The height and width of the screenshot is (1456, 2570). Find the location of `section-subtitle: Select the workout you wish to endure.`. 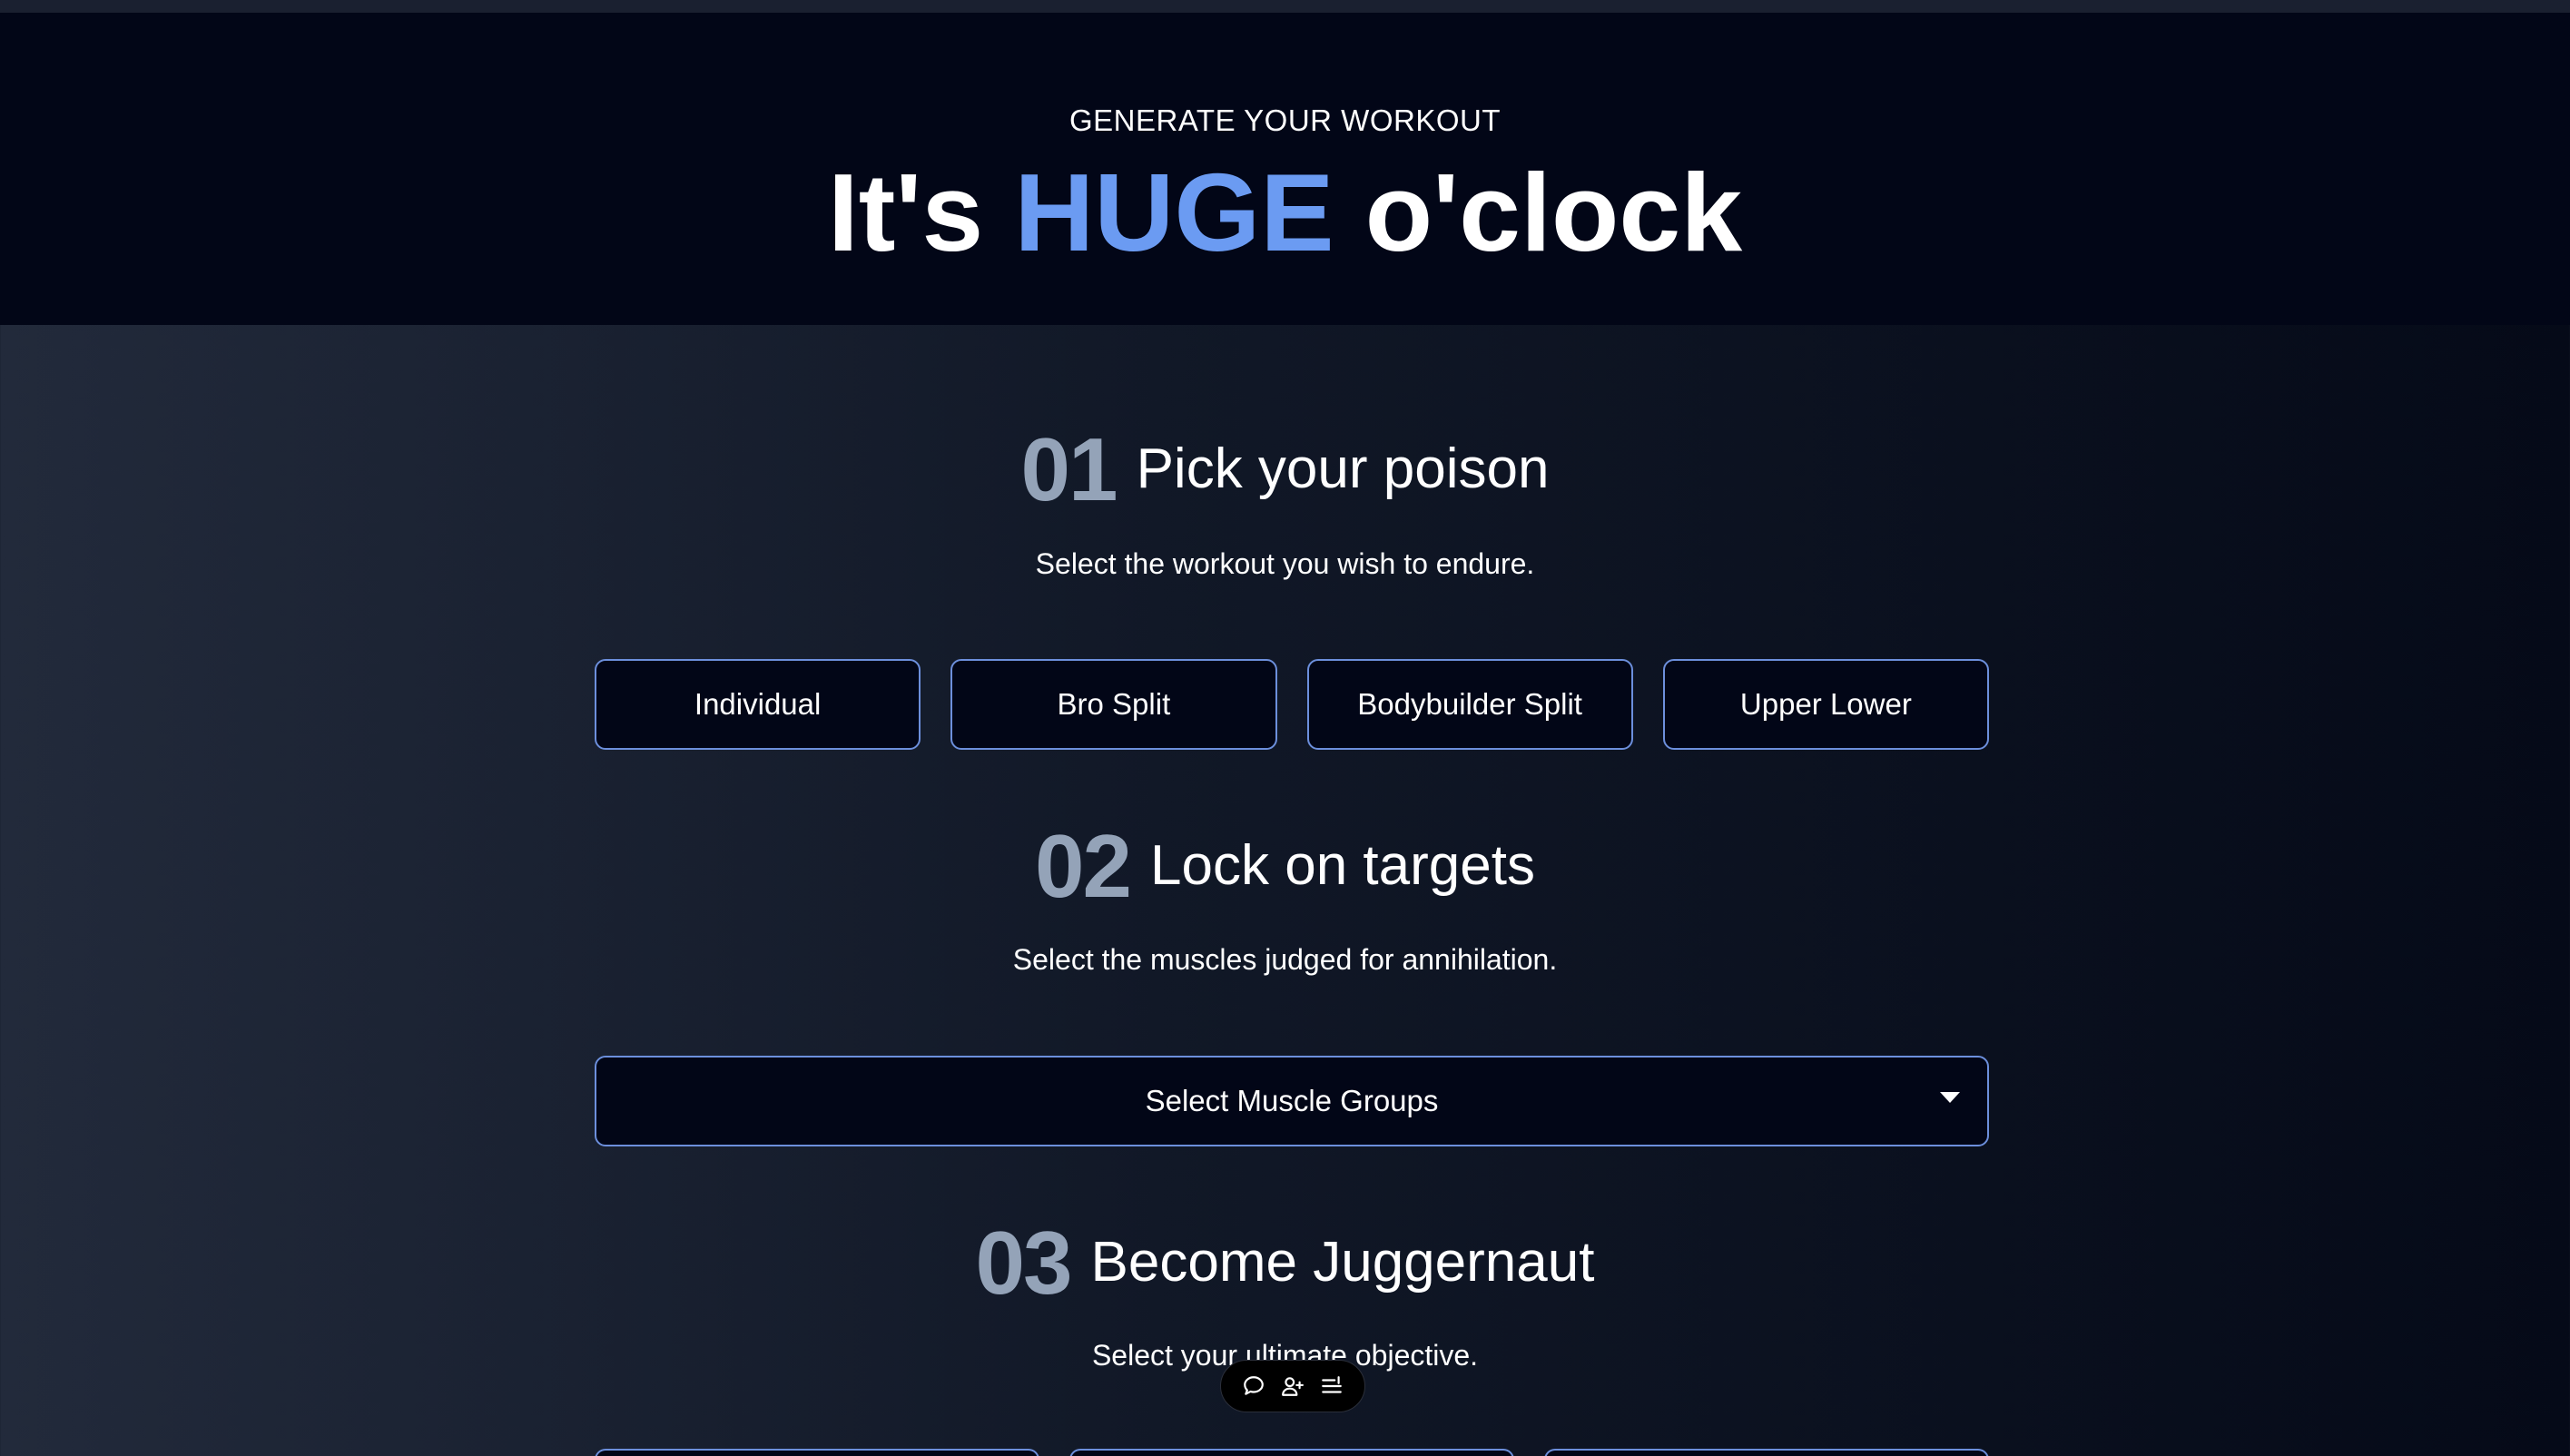

section-subtitle: Select the workout you wish to endure. is located at coordinates (1285, 563).